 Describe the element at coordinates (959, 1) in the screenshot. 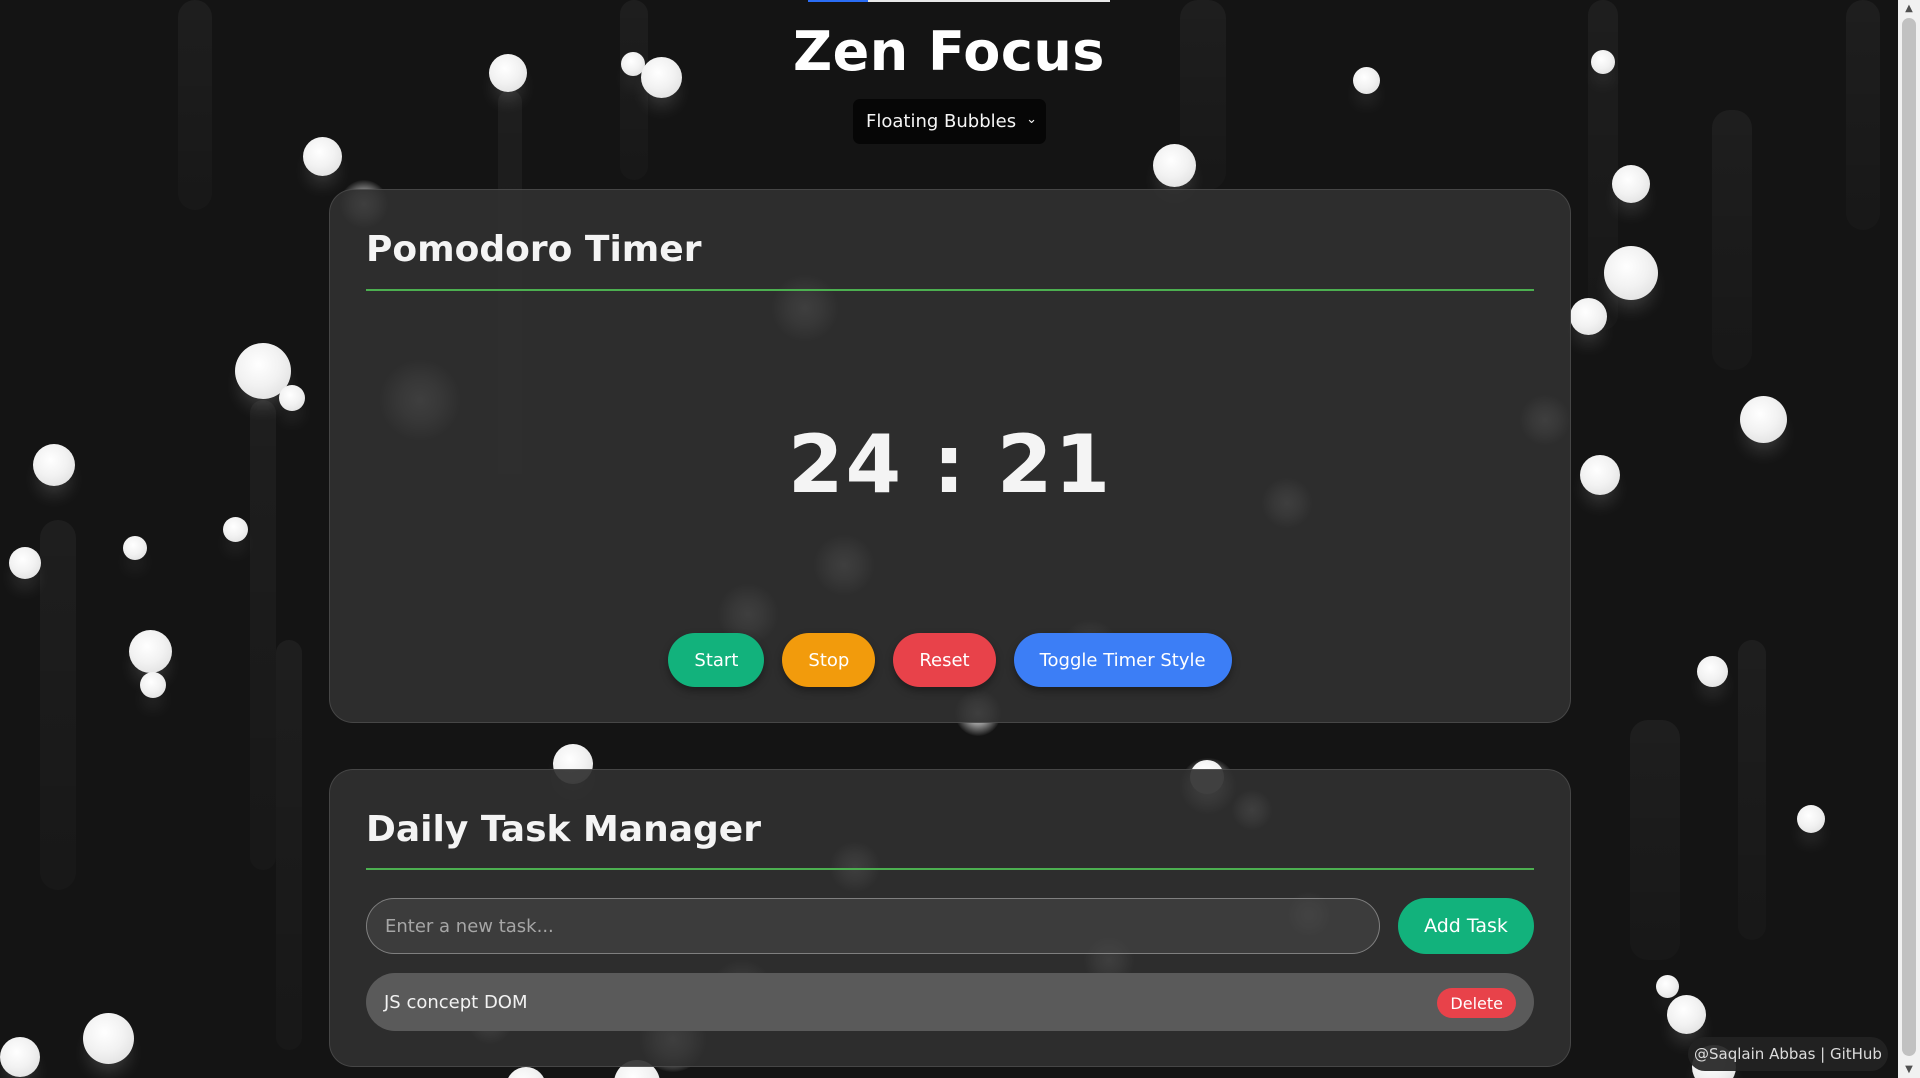

I see `top-progress-line` at that location.